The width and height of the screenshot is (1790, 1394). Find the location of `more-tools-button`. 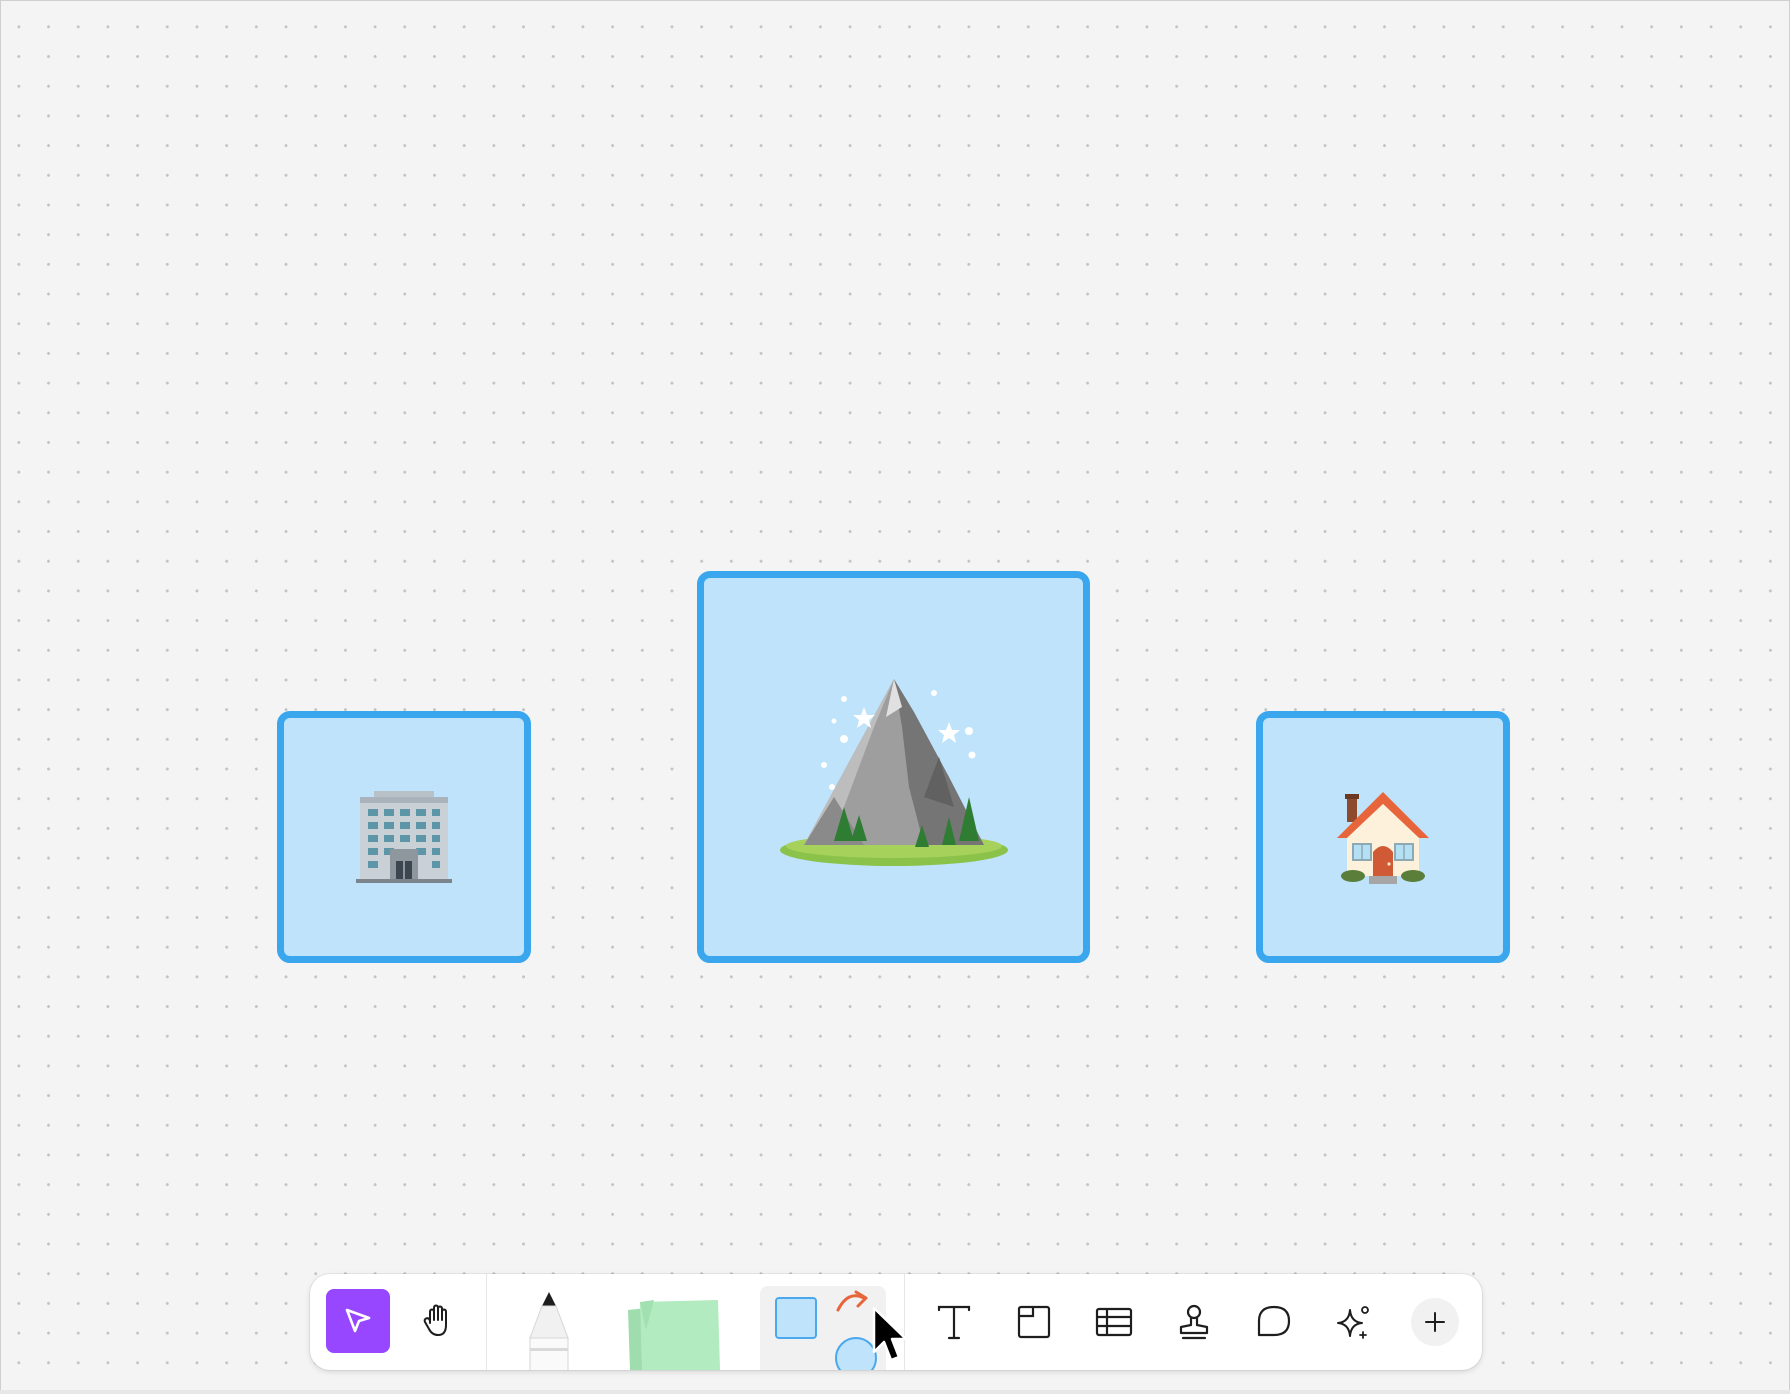

more-tools-button is located at coordinates (1435, 1322).